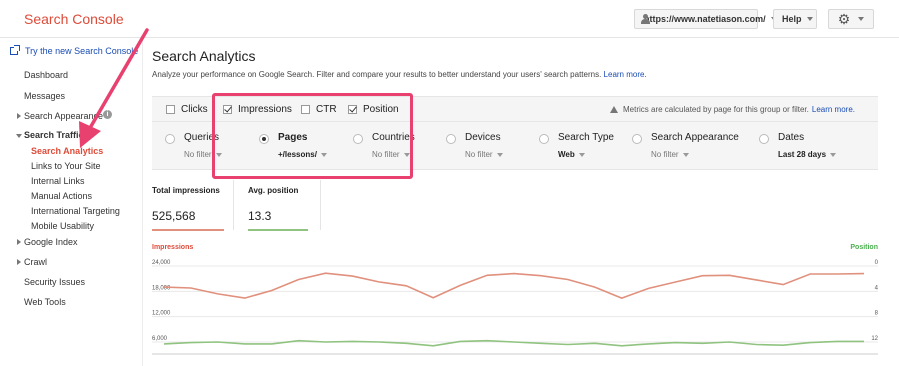 The image size is (899, 366). I want to click on metric-label: Clicks, so click(194, 109).